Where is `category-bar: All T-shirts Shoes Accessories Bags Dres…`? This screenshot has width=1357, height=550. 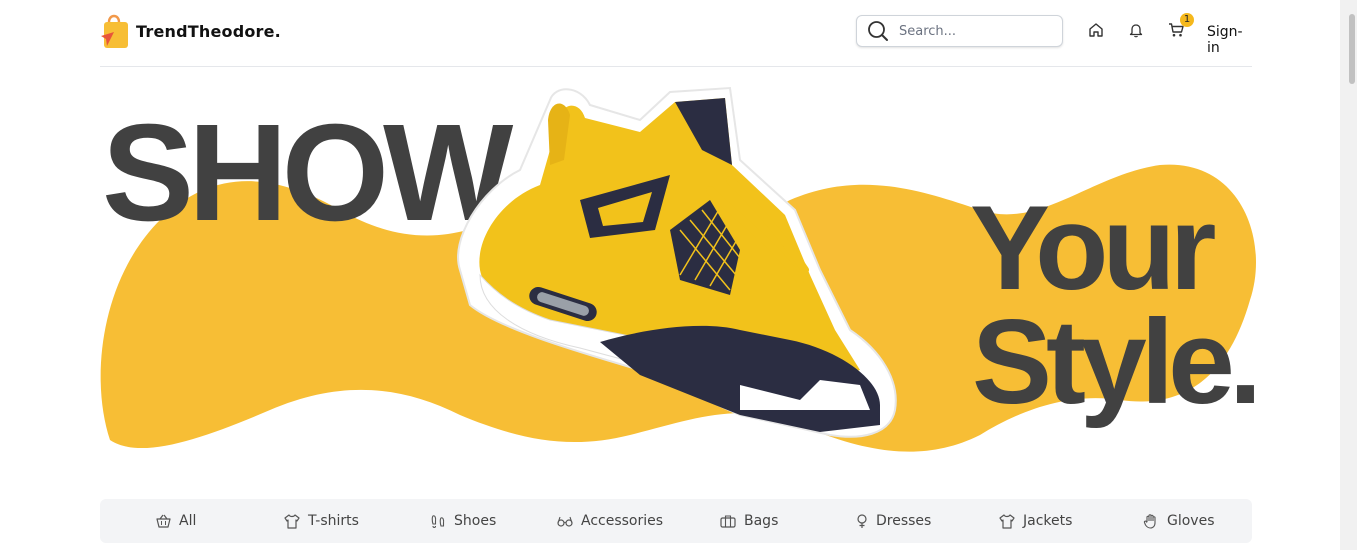
category-bar: All T-shirts Shoes Accessories Bags Dres… is located at coordinates (676, 521).